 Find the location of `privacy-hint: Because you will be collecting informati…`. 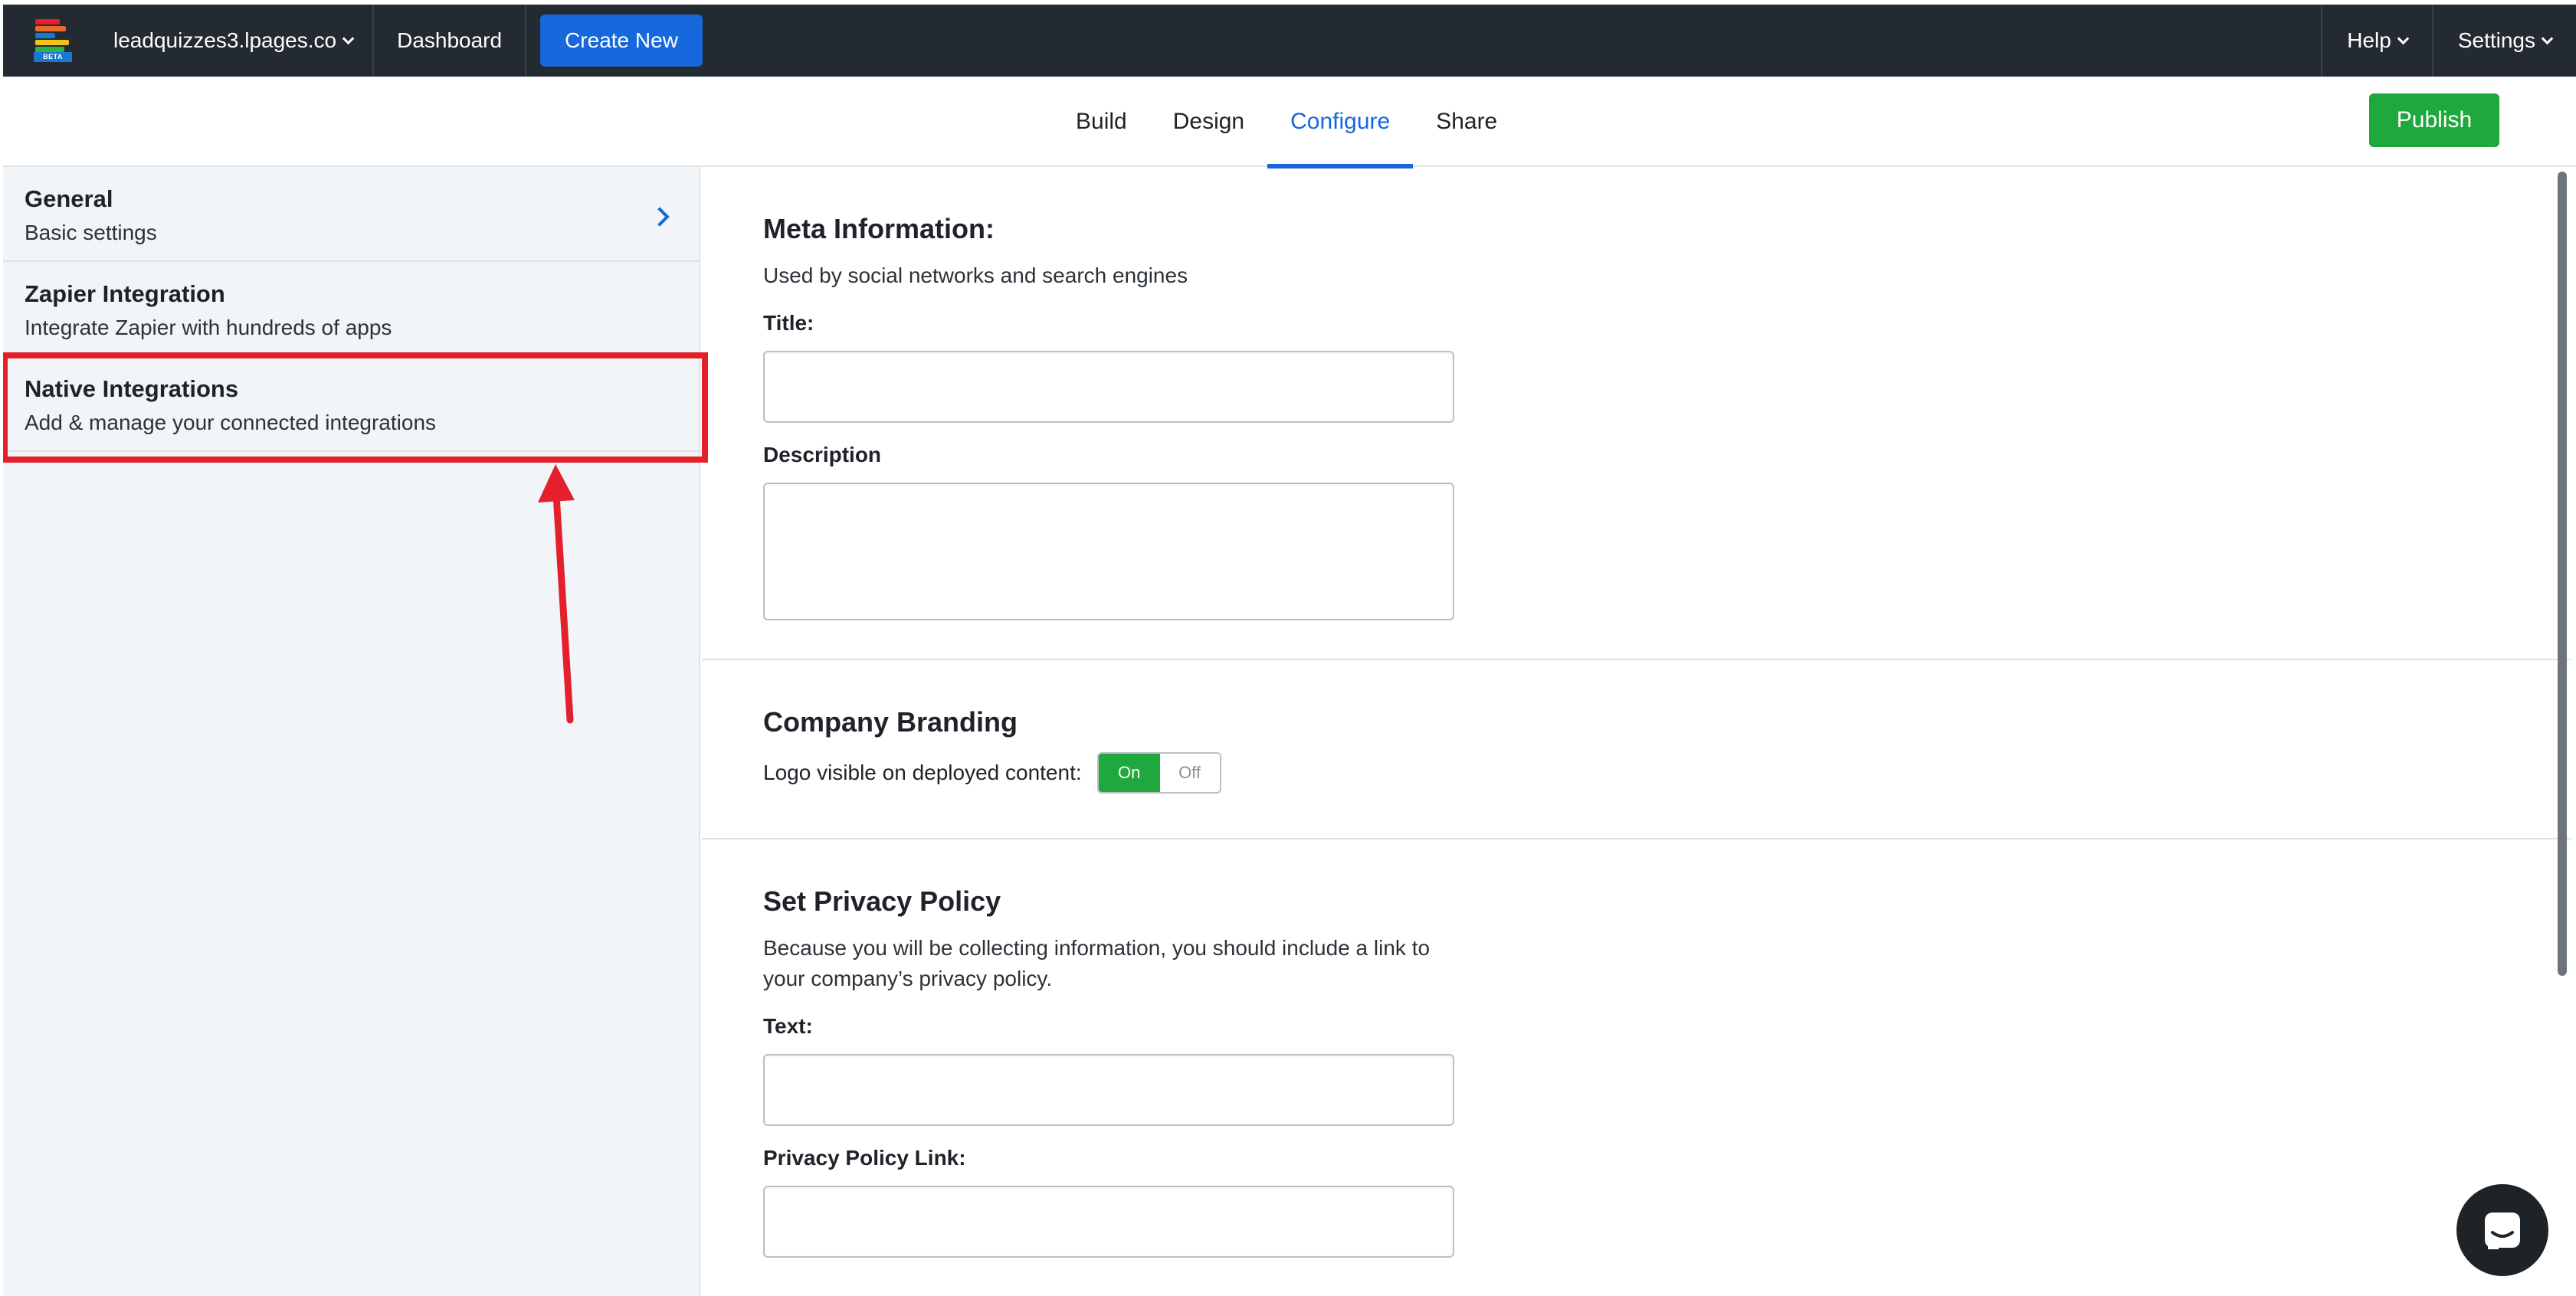

privacy-hint: Because you will be collecting informati… is located at coordinates (1097, 963).